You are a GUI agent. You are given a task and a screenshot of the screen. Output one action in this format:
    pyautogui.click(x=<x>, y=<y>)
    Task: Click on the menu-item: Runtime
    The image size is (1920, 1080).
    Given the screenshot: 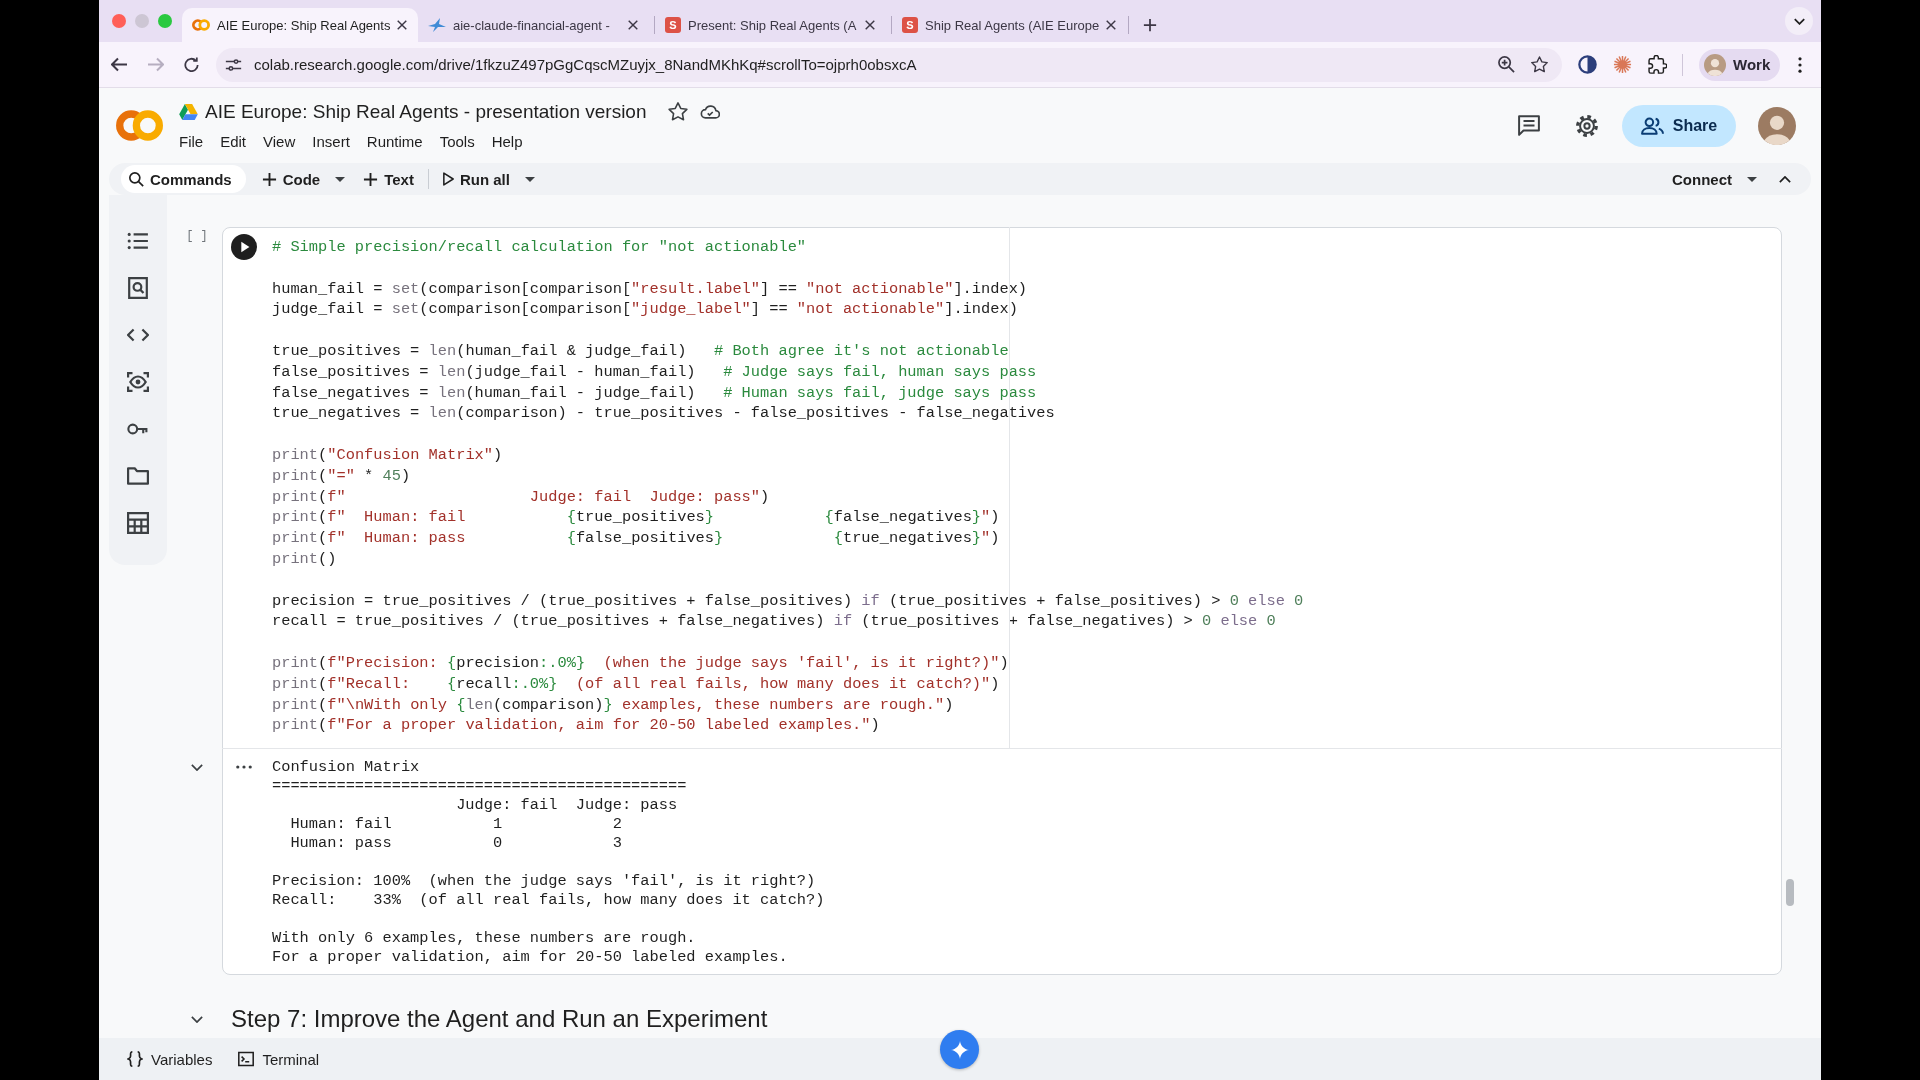 What is the action you would take?
    pyautogui.click(x=394, y=141)
    